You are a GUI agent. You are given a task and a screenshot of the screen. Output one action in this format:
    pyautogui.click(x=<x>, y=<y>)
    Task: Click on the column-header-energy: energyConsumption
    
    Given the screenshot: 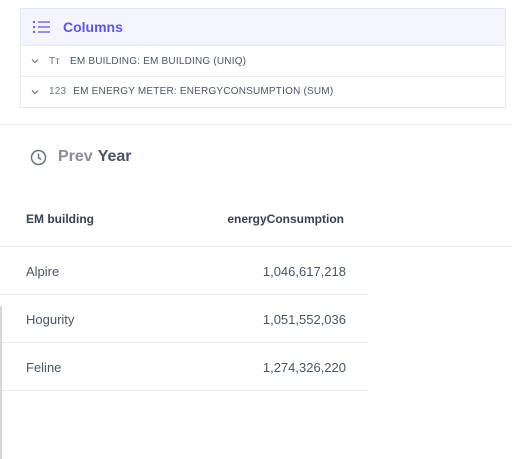 What is the action you would take?
    pyautogui.click(x=285, y=219)
    